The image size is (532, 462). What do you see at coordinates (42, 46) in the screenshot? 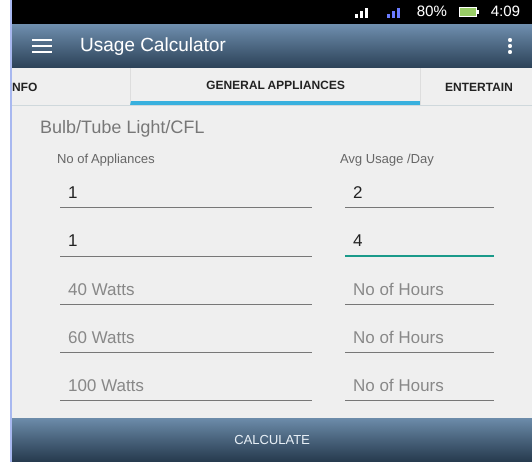
I see `menu-icon` at bounding box center [42, 46].